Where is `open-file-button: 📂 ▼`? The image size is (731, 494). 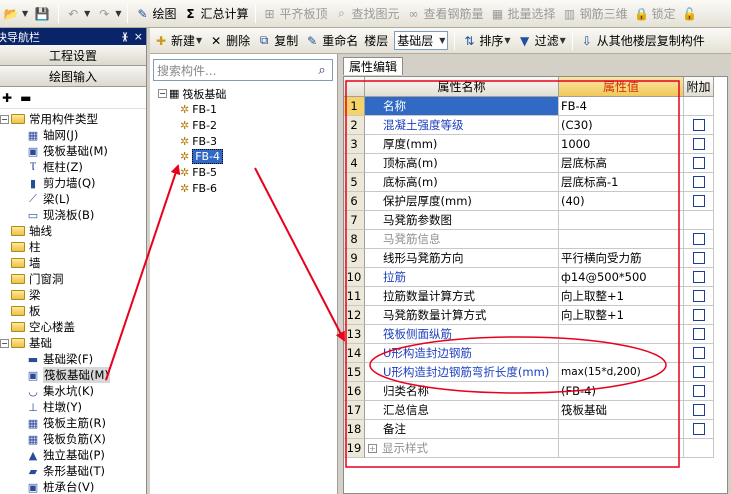 open-file-button: 📂 ▼ is located at coordinates (15, 14).